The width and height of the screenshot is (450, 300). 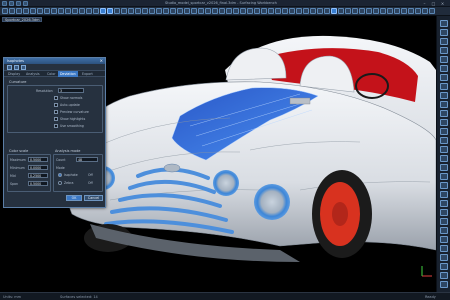 I want to click on radio-zebra, so click(x=60, y=183).